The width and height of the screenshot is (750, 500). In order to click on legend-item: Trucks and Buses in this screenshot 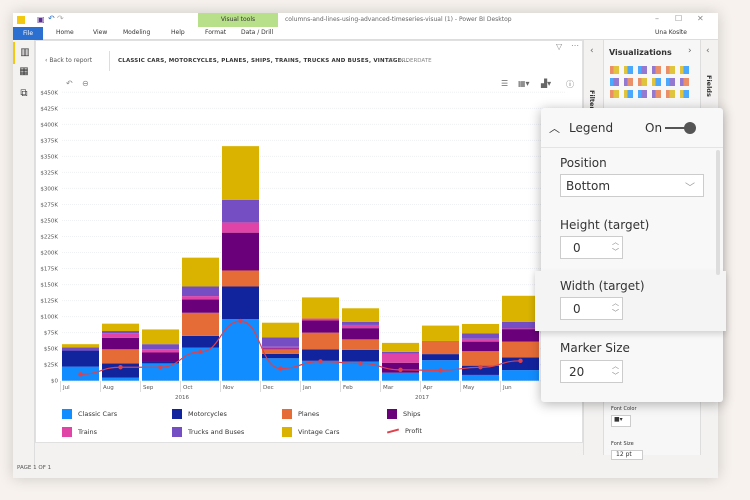, I will do `click(208, 432)`.